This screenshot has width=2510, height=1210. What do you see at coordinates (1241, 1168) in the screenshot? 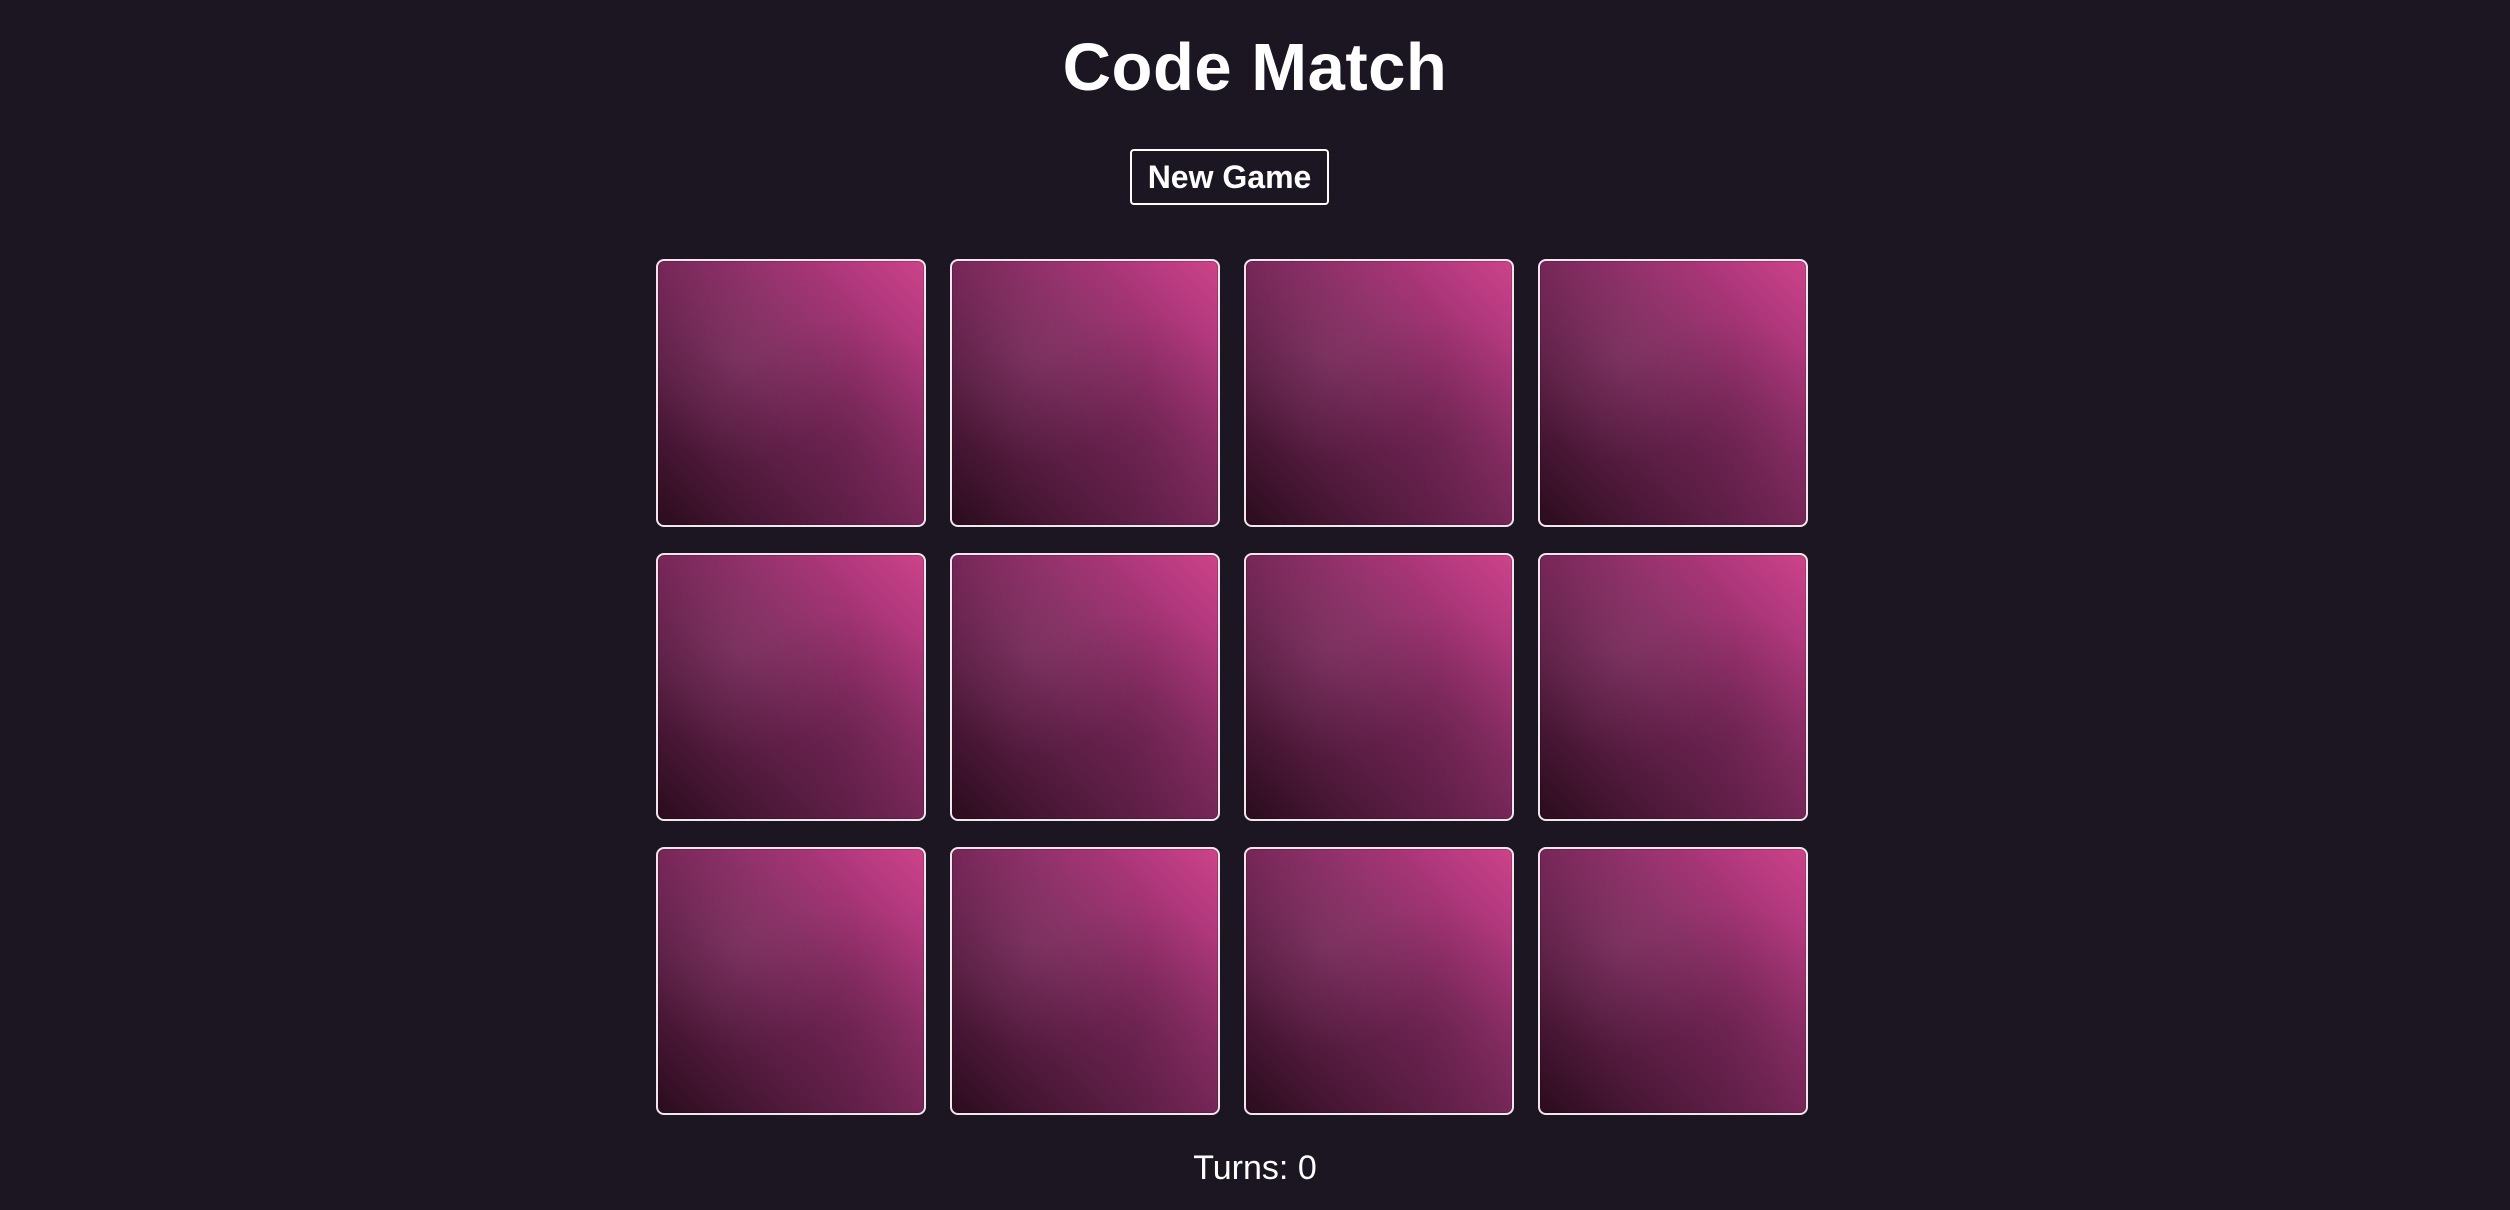
I see `turns-label: Turns:` at bounding box center [1241, 1168].